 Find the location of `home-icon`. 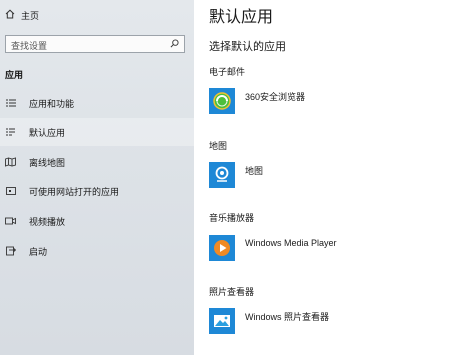

home-icon is located at coordinates (10, 15).